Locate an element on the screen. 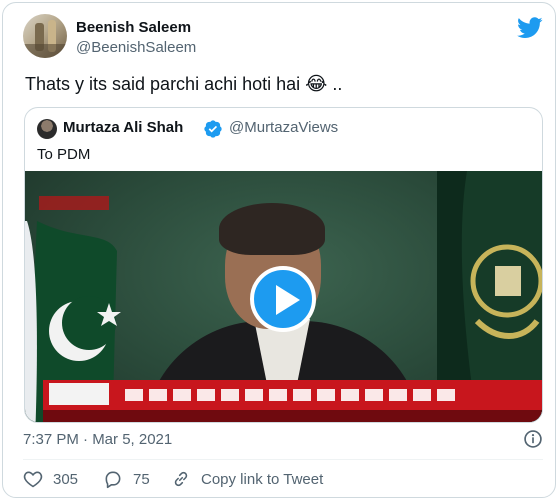 This screenshot has width=558, height=500. footer-divider is located at coordinates (283, 459).